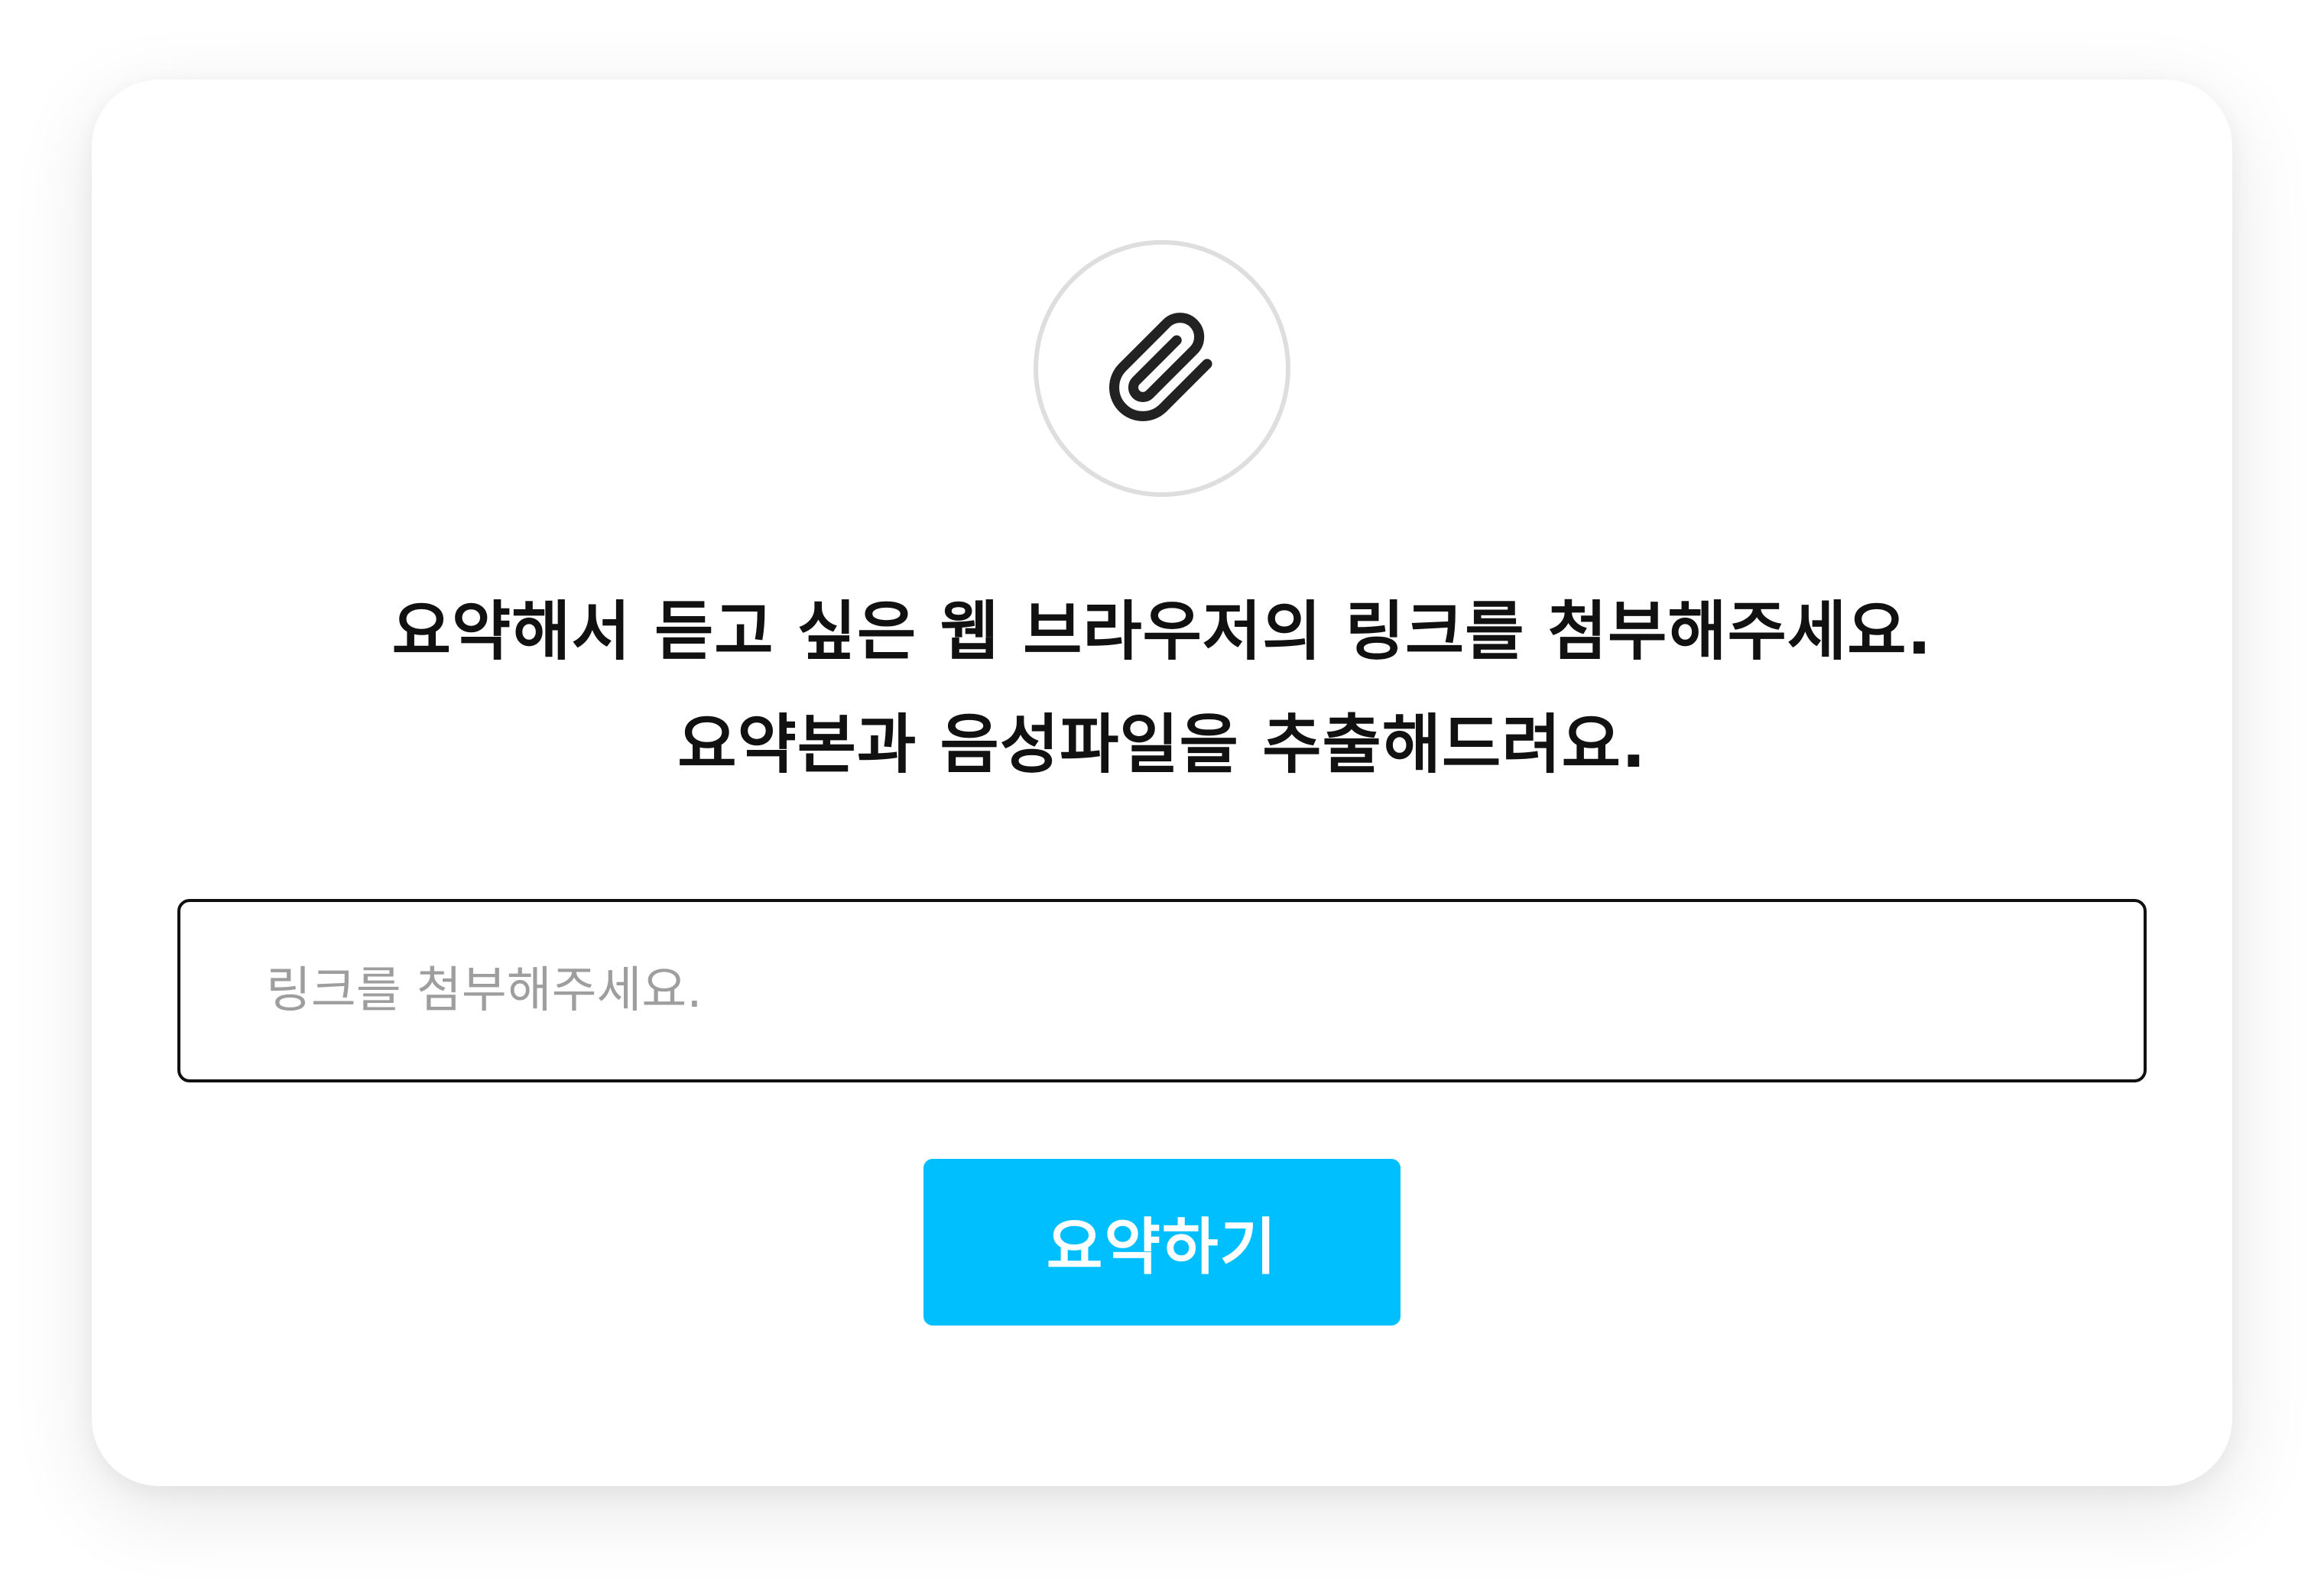 The image size is (2324, 1590). Describe the element at coordinates (1162, 990) in the screenshot. I see `link-input` at that location.